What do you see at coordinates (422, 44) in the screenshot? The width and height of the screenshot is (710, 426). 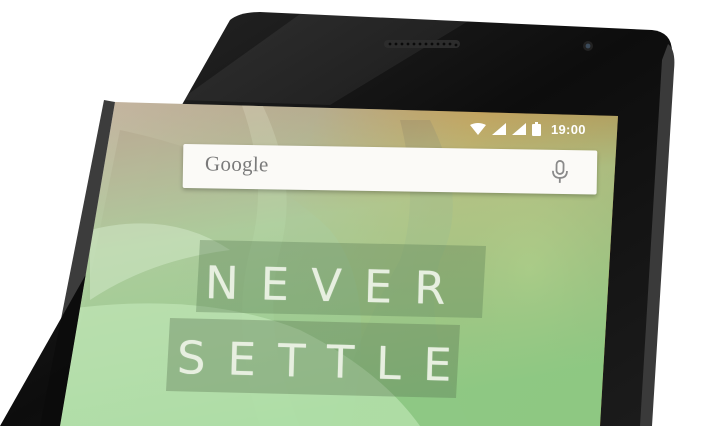 I see `earpiece-grille` at bounding box center [422, 44].